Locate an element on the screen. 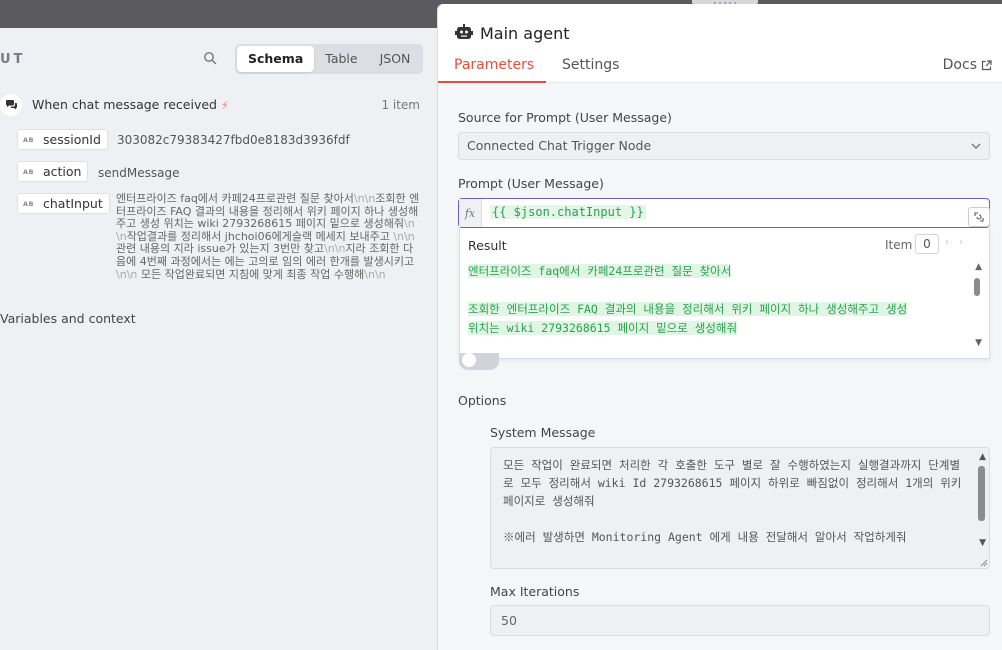  chat-bubbles-icon is located at coordinates (11, 105).